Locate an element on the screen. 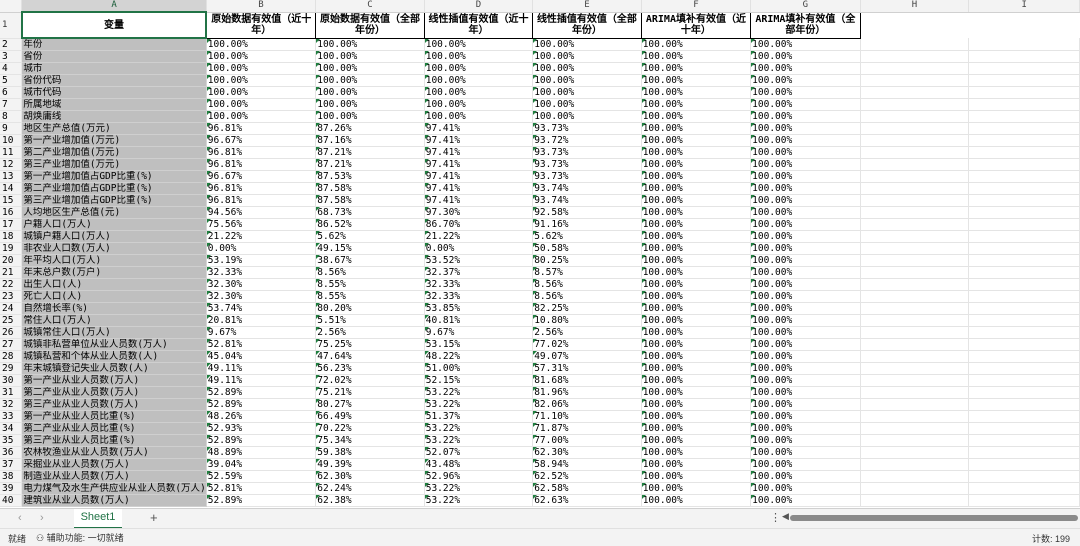 This screenshot has width=1080, height=546. value-cell: 50.58% is located at coordinates (587, 248).